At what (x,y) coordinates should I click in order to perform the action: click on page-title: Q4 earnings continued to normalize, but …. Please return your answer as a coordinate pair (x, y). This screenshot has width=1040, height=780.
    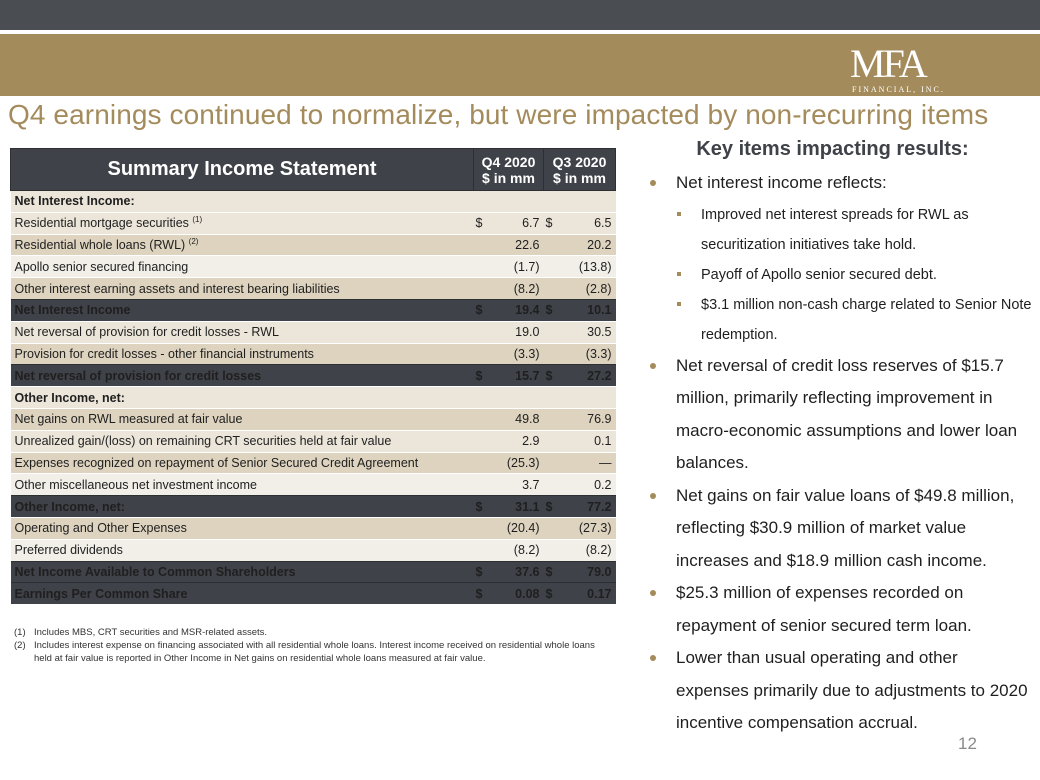
    Looking at the image, I should click on (498, 114).